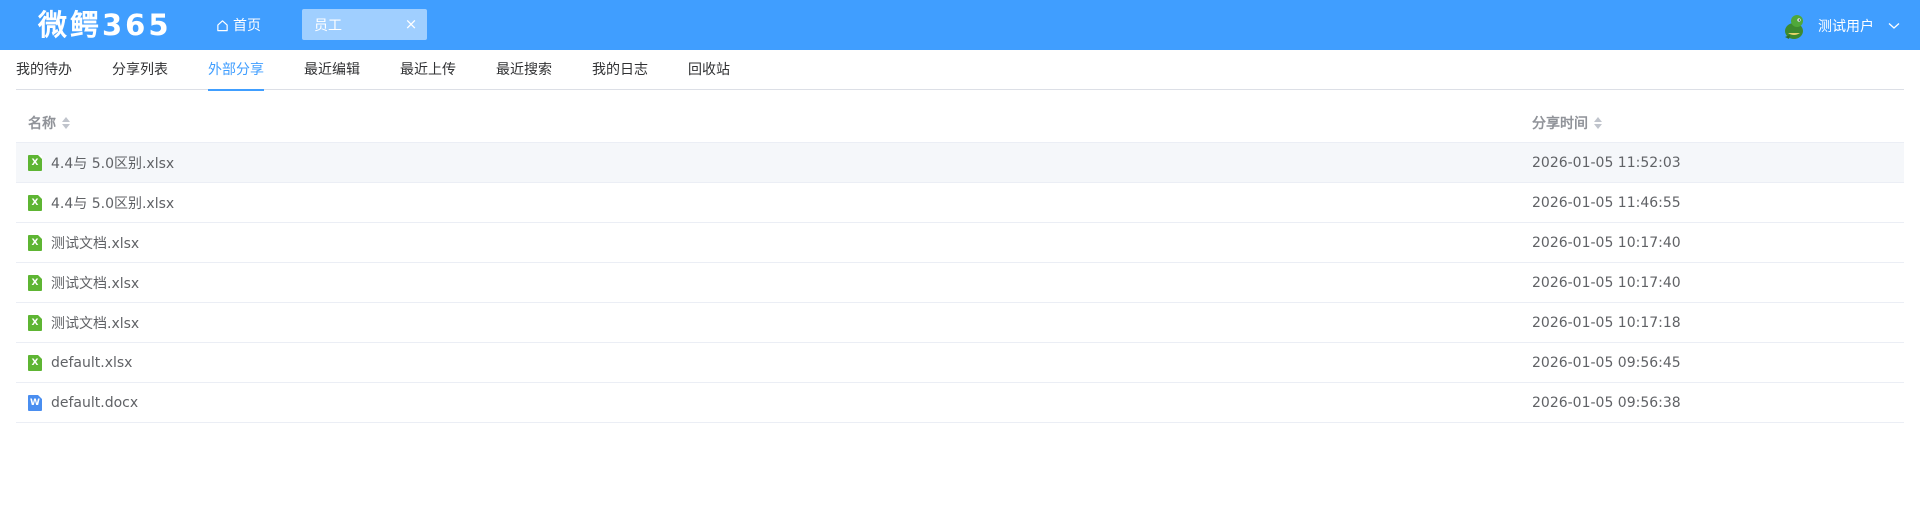 The height and width of the screenshot is (530, 1920). Describe the element at coordinates (44, 70) in the screenshot. I see `tab-my-todo: 我的待办` at that location.